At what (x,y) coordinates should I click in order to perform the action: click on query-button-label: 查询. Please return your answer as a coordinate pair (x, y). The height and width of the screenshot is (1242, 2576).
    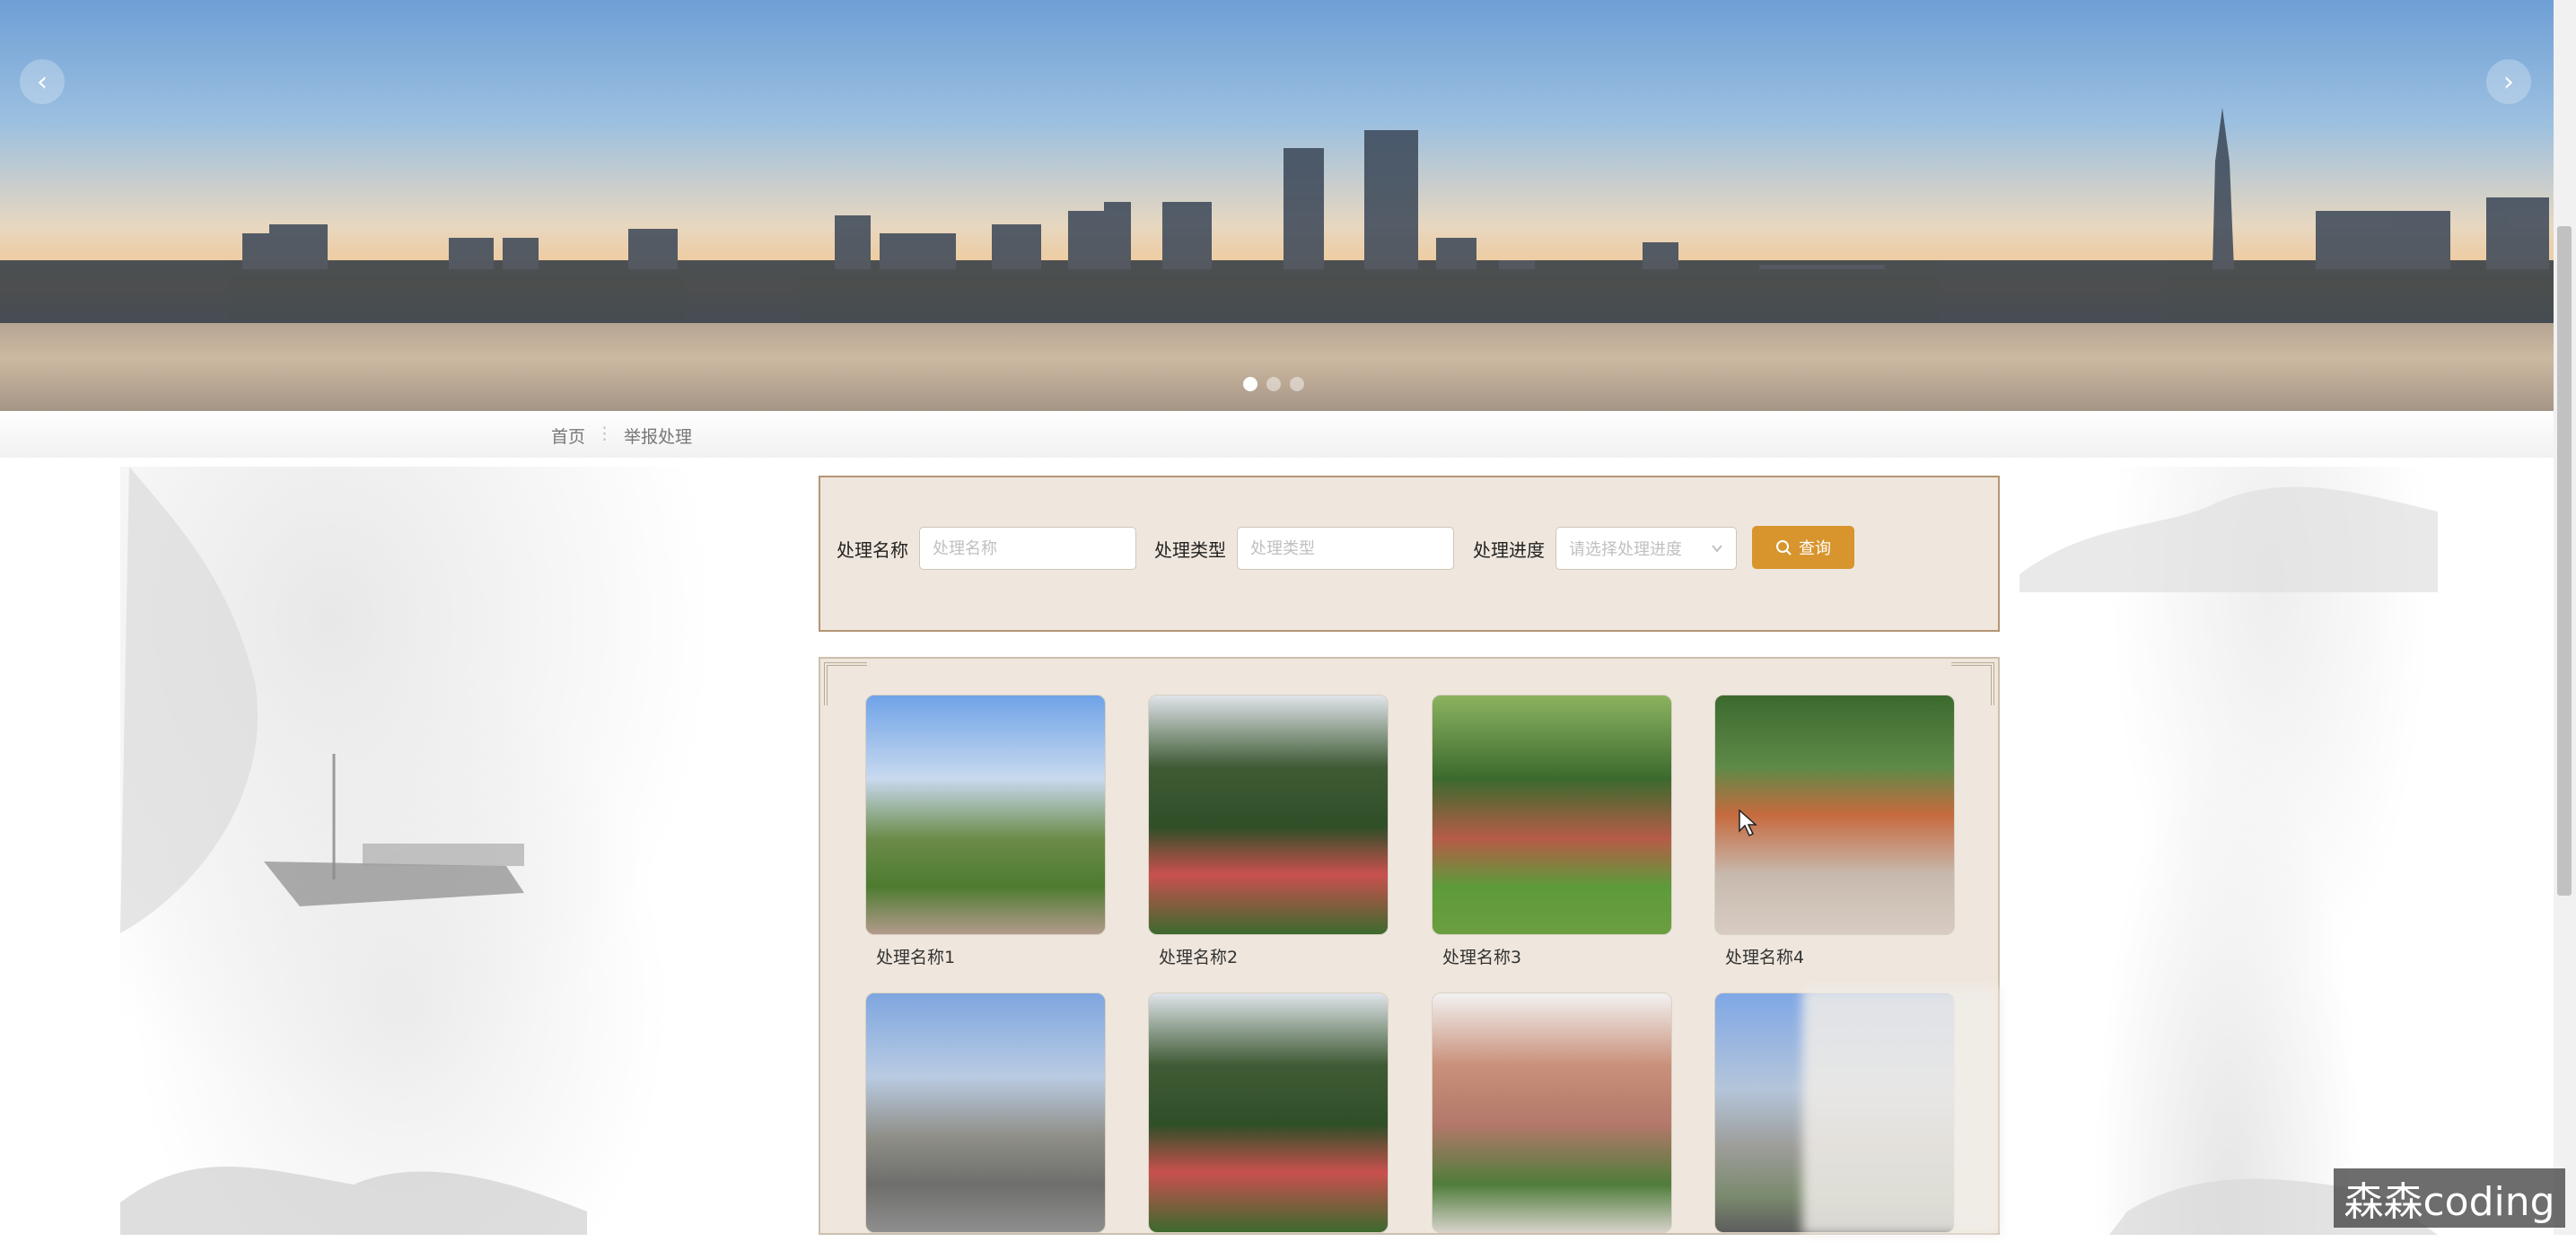
    Looking at the image, I should click on (1815, 548).